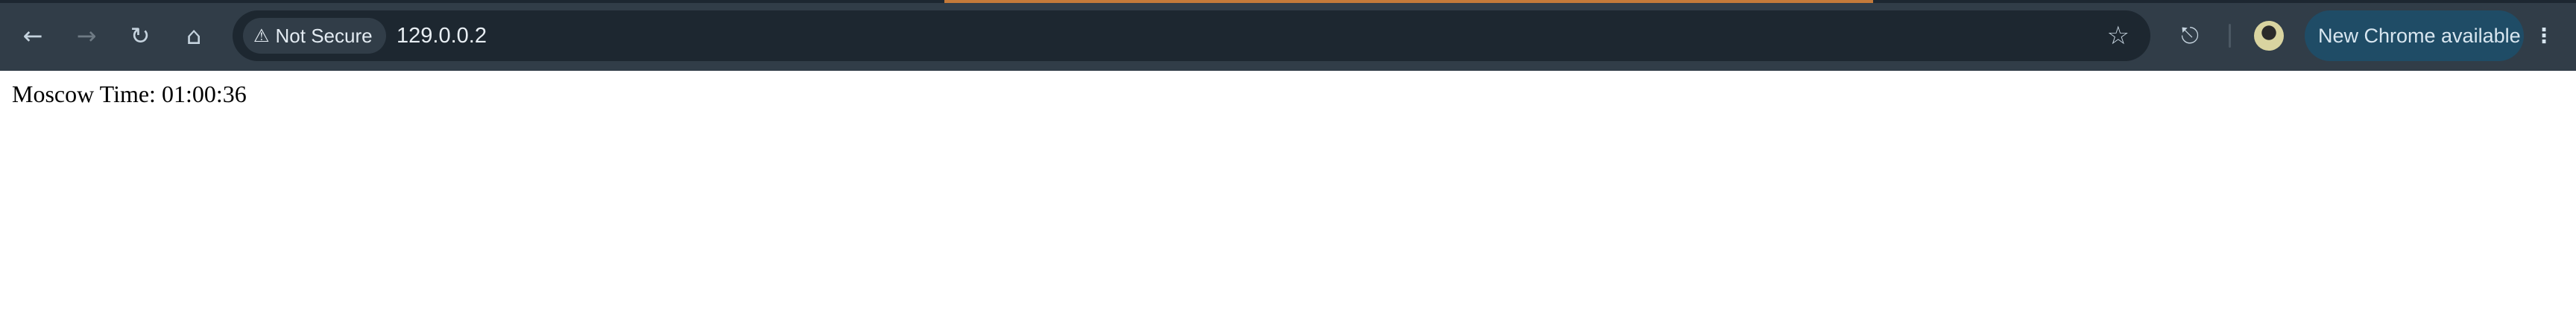  I want to click on forward-icon: →, so click(87, 36).